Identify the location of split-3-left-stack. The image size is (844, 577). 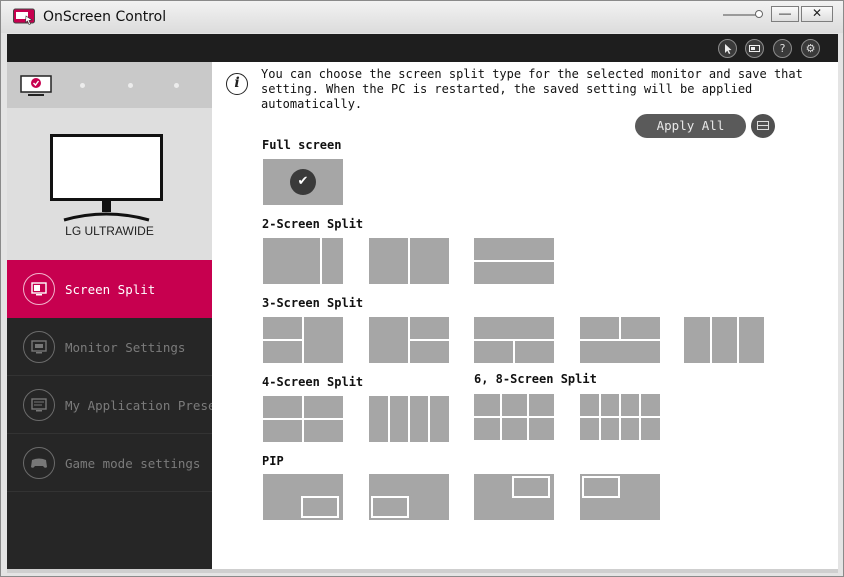
(303, 340).